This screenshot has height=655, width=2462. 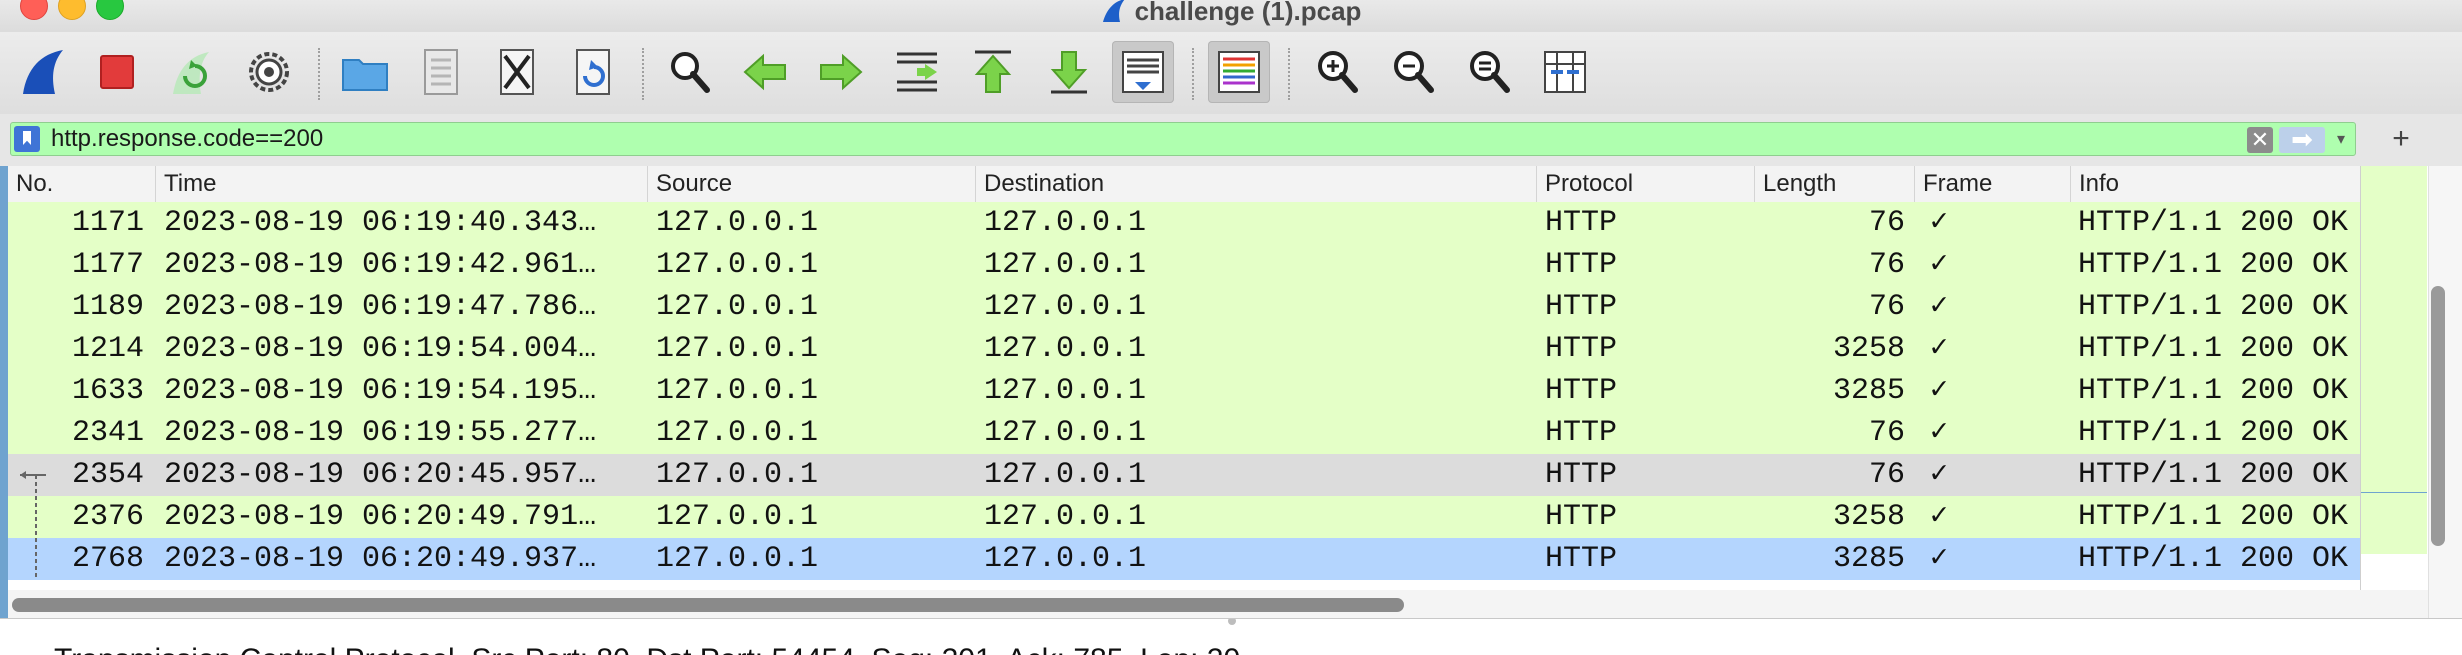 I want to click on display-filter-box: ✕ ➡ ▾, so click(x=1183, y=139).